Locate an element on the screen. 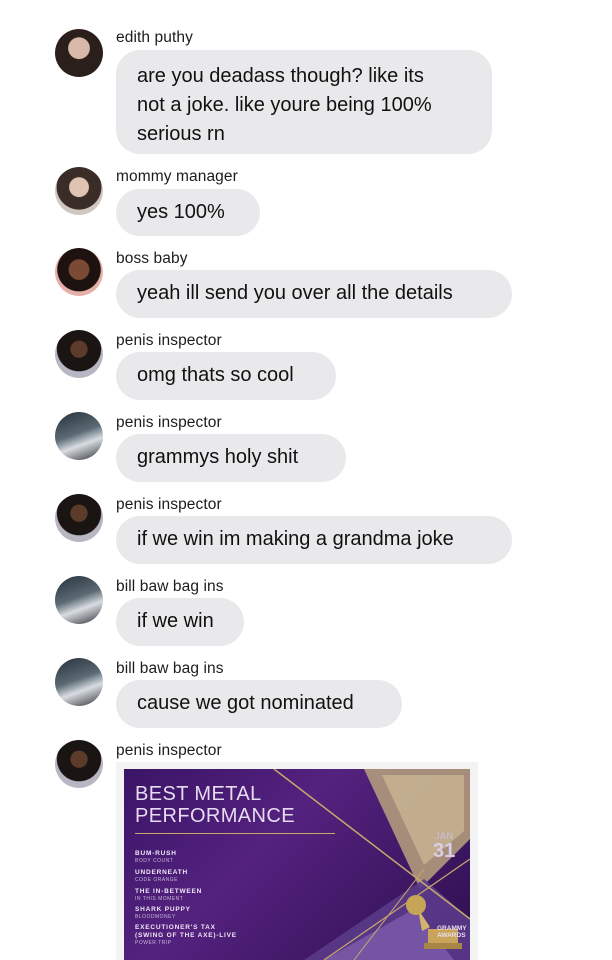  nominee-name: (SWING OF THE AXE)-LIVE is located at coordinates (186, 935).